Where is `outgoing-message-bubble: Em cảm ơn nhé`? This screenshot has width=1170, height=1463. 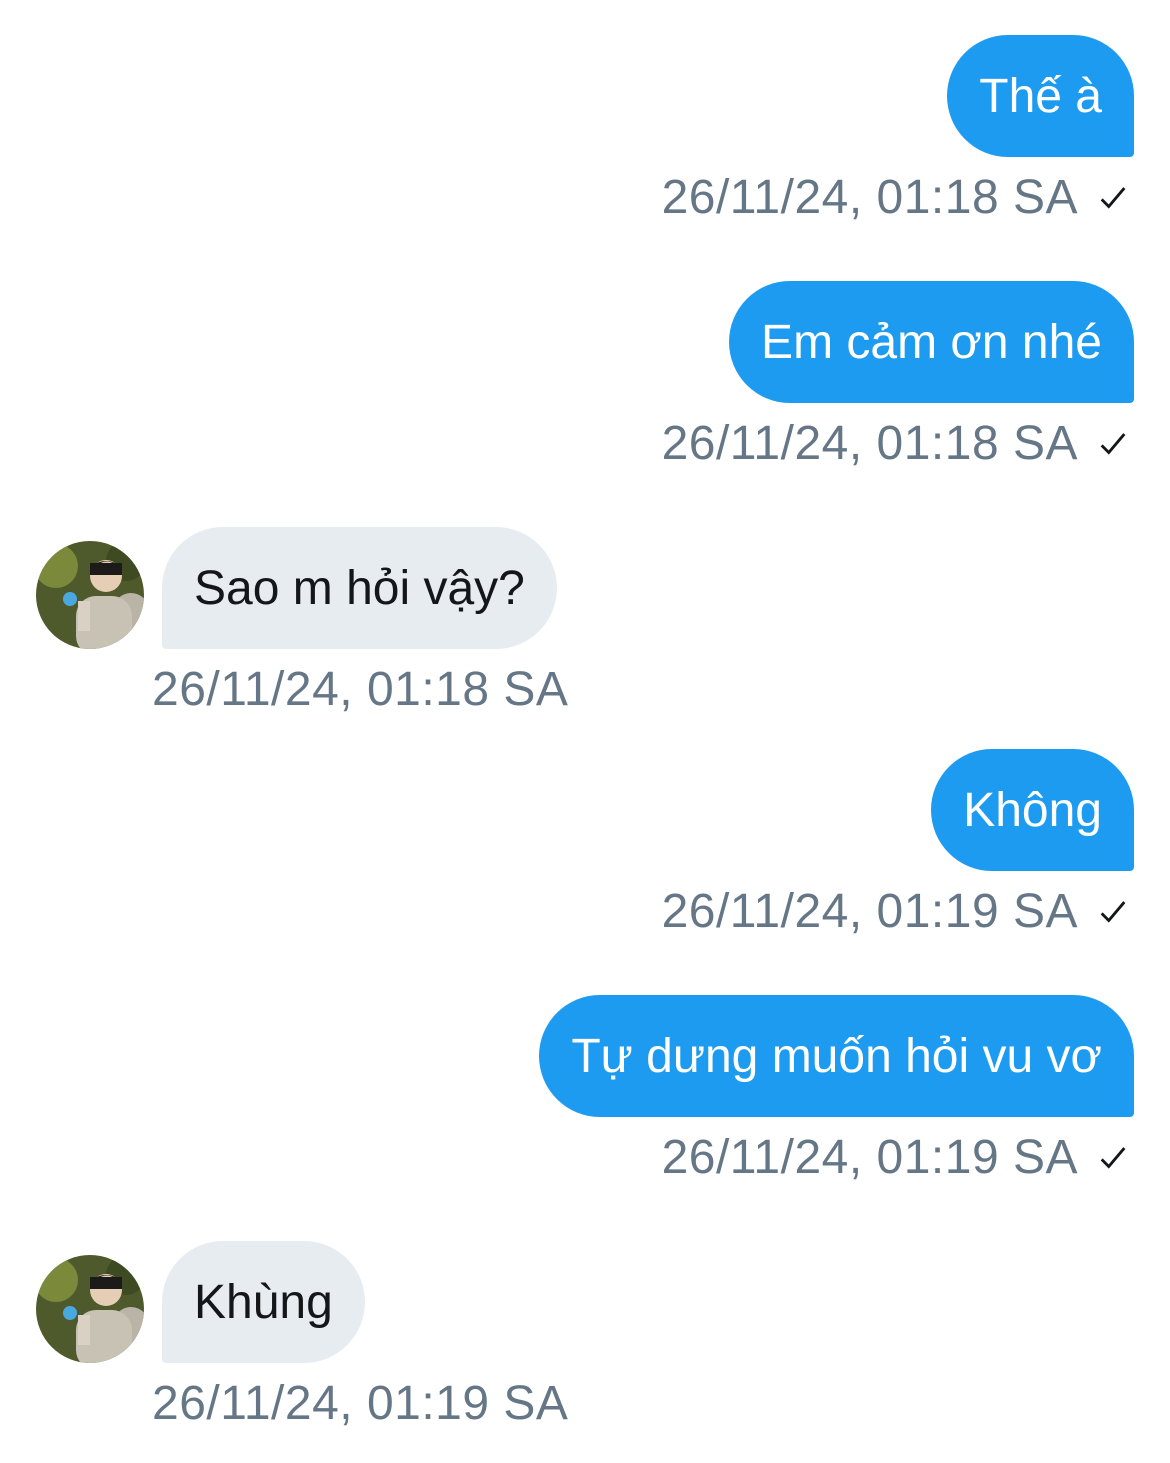 outgoing-message-bubble: Em cảm ơn nhé is located at coordinates (931, 342).